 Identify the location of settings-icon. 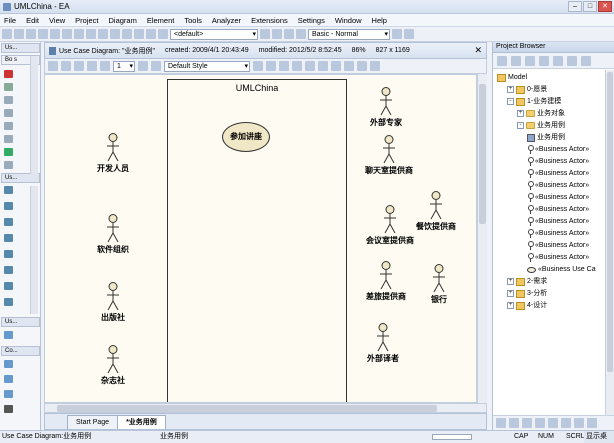
(301, 34).